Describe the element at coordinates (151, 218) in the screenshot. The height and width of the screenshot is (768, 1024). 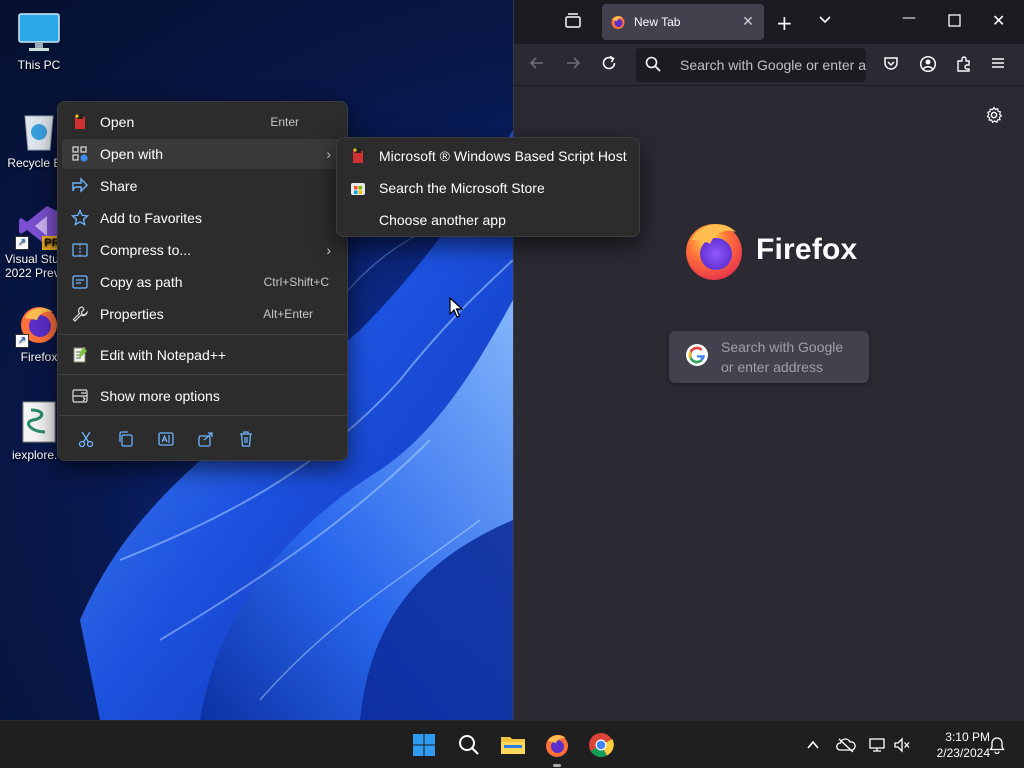
I see `menu-item-label: Add to Favorites` at that location.